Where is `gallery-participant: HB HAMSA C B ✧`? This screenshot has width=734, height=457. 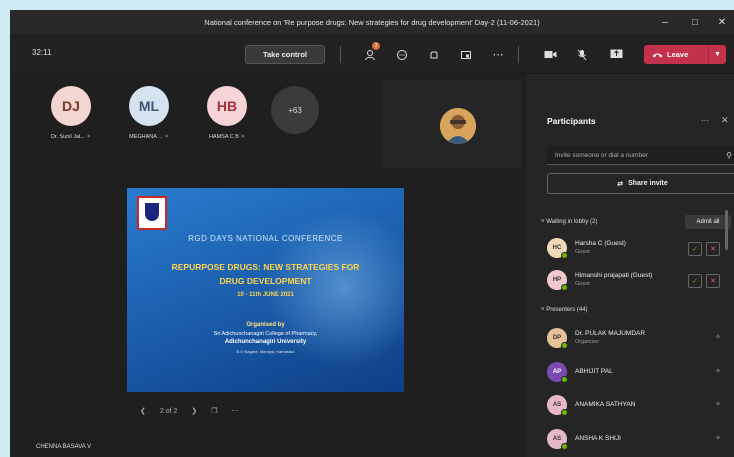
gallery-participant: HB HAMSA C B ✧ is located at coordinates (227, 113).